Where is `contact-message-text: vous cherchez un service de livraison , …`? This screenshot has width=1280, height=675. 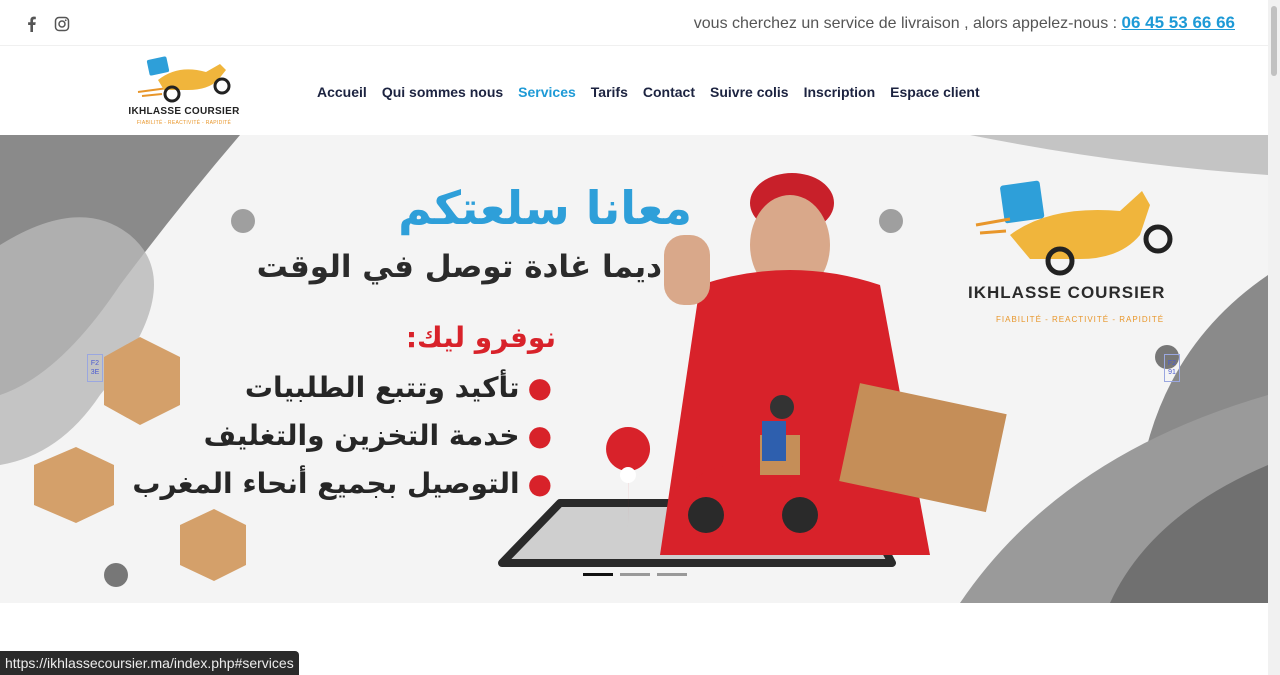 contact-message-text: vous cherchez un service de livraison , … is located at coordinates (907, 23).